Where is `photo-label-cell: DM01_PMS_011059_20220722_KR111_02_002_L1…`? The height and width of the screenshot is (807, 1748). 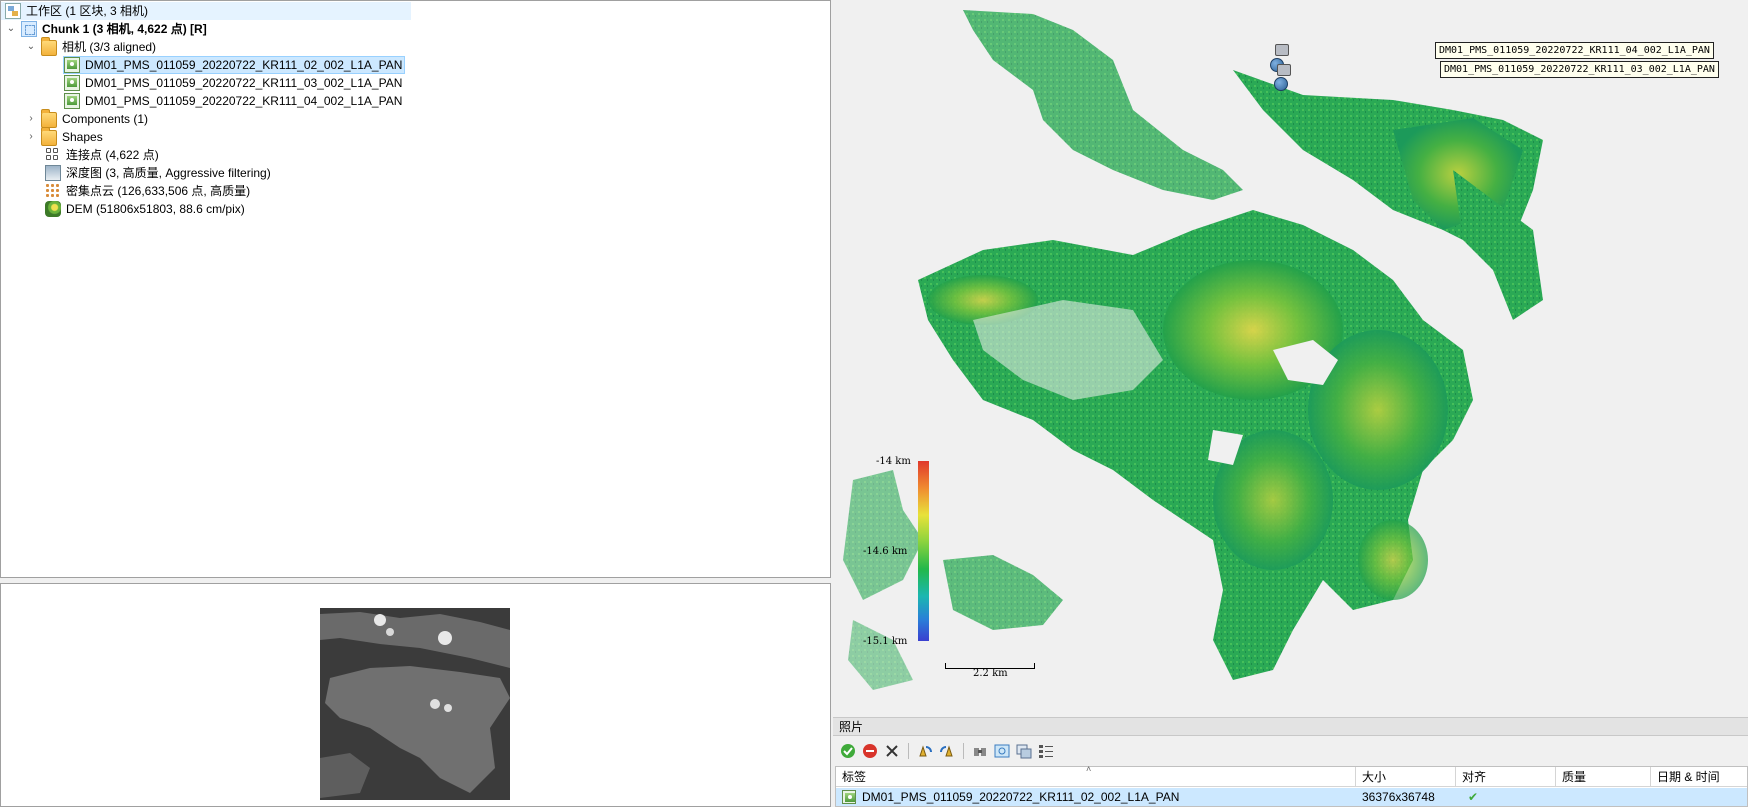 photo-label-cell: DM01_PMS_011059_20220722_KR111_02_002_L1… is located at coordinates (1008, 797).